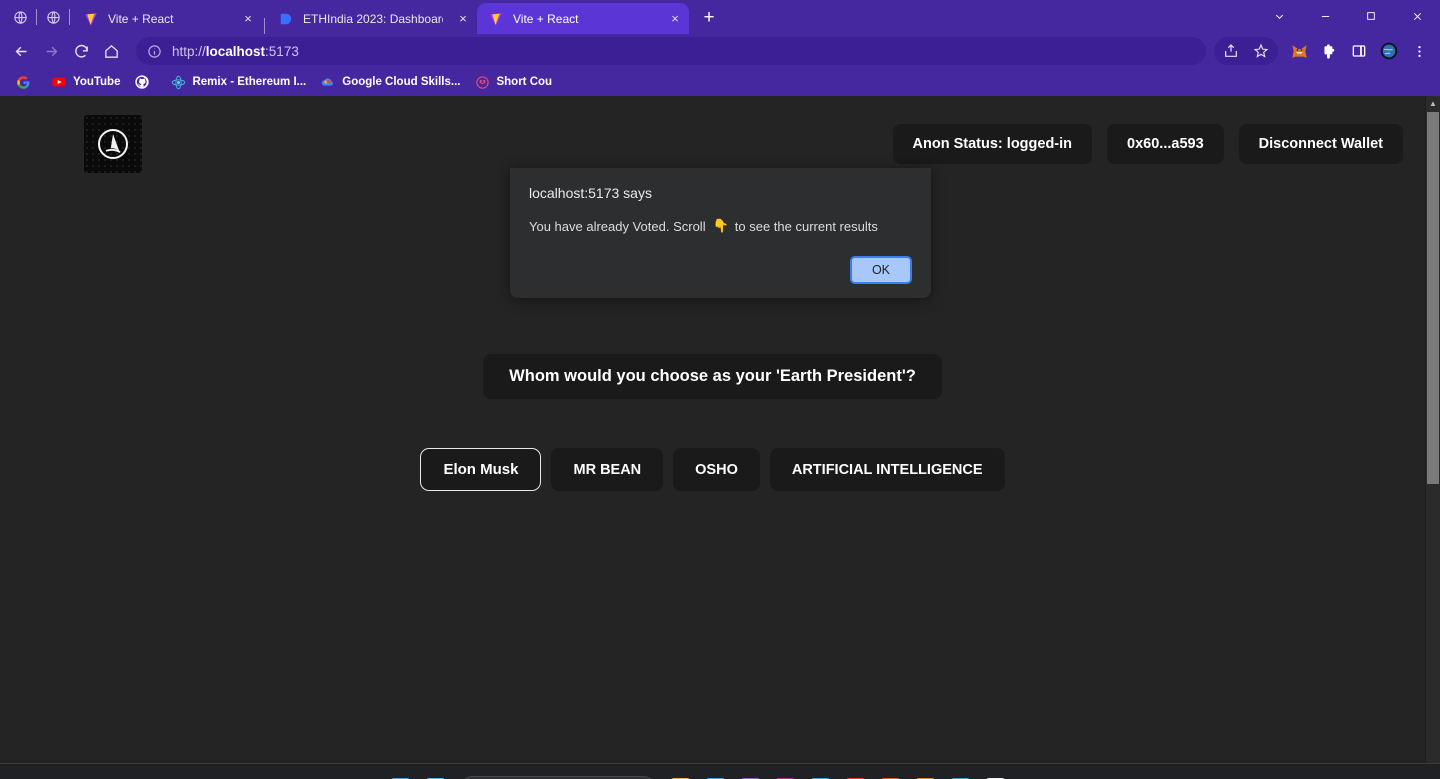  I want to click on devfolio-icon, so click(286, 19).